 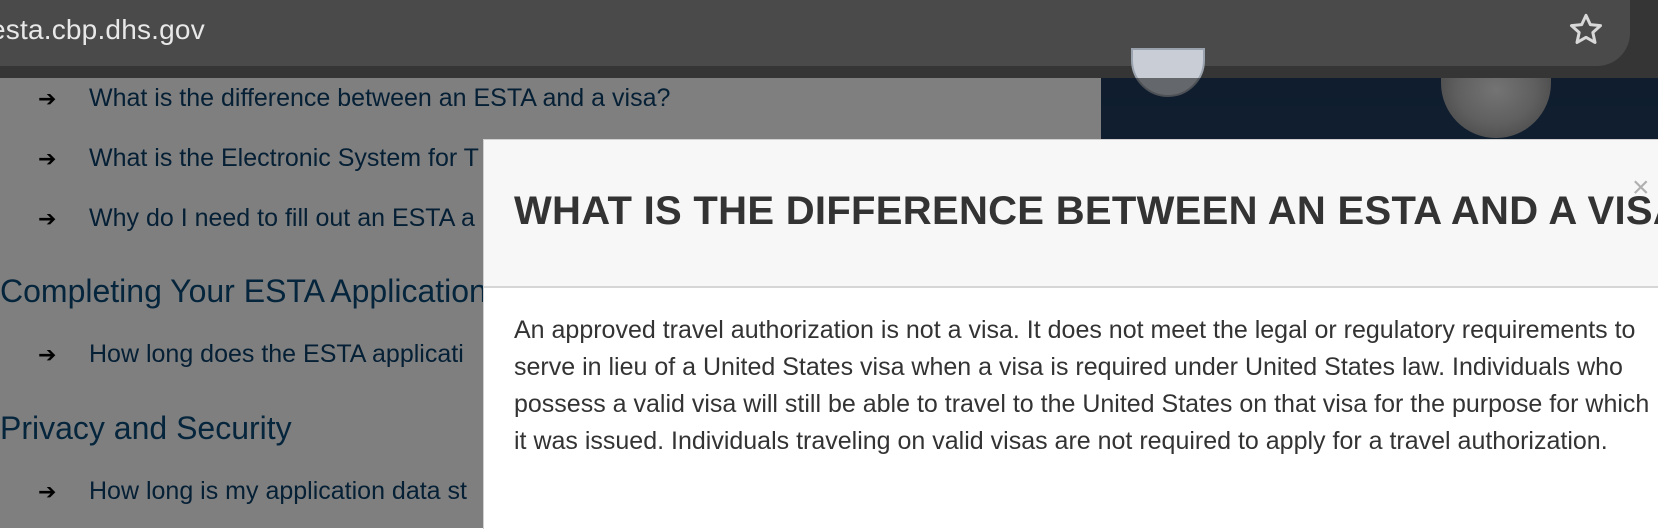 I want to click on url-text: esta.cbp.dhs.gov, so click(x=102, y=30).